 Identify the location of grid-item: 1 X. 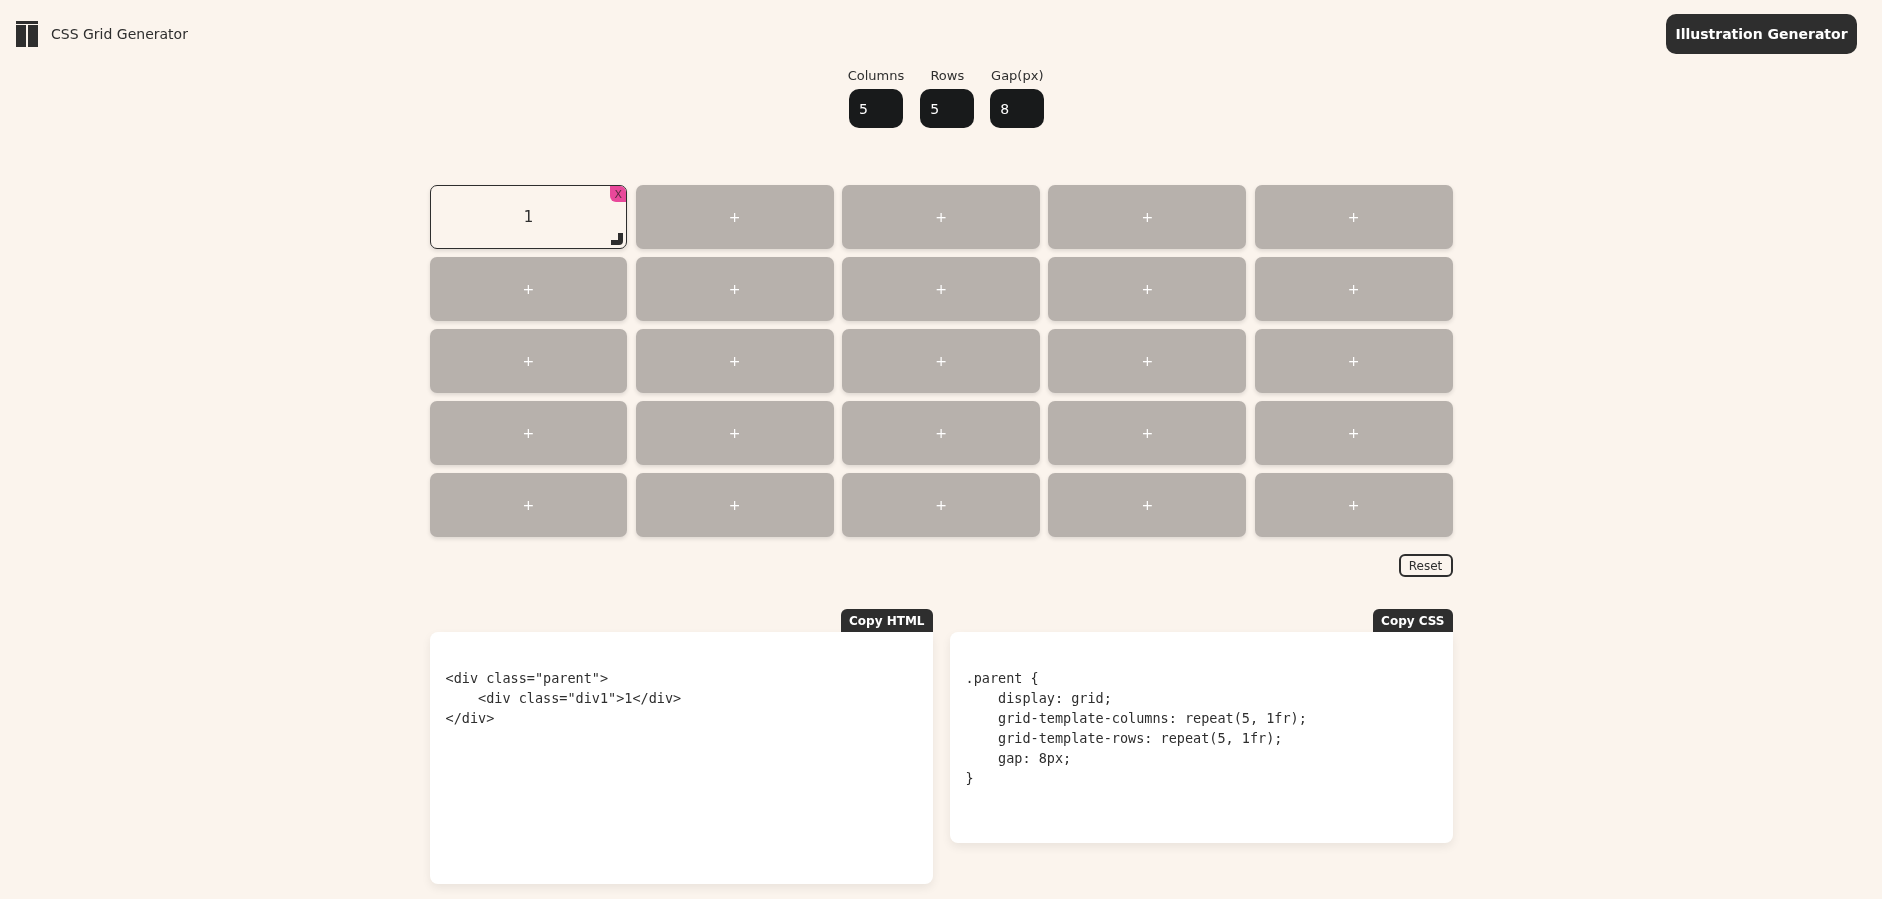
(528, 217).